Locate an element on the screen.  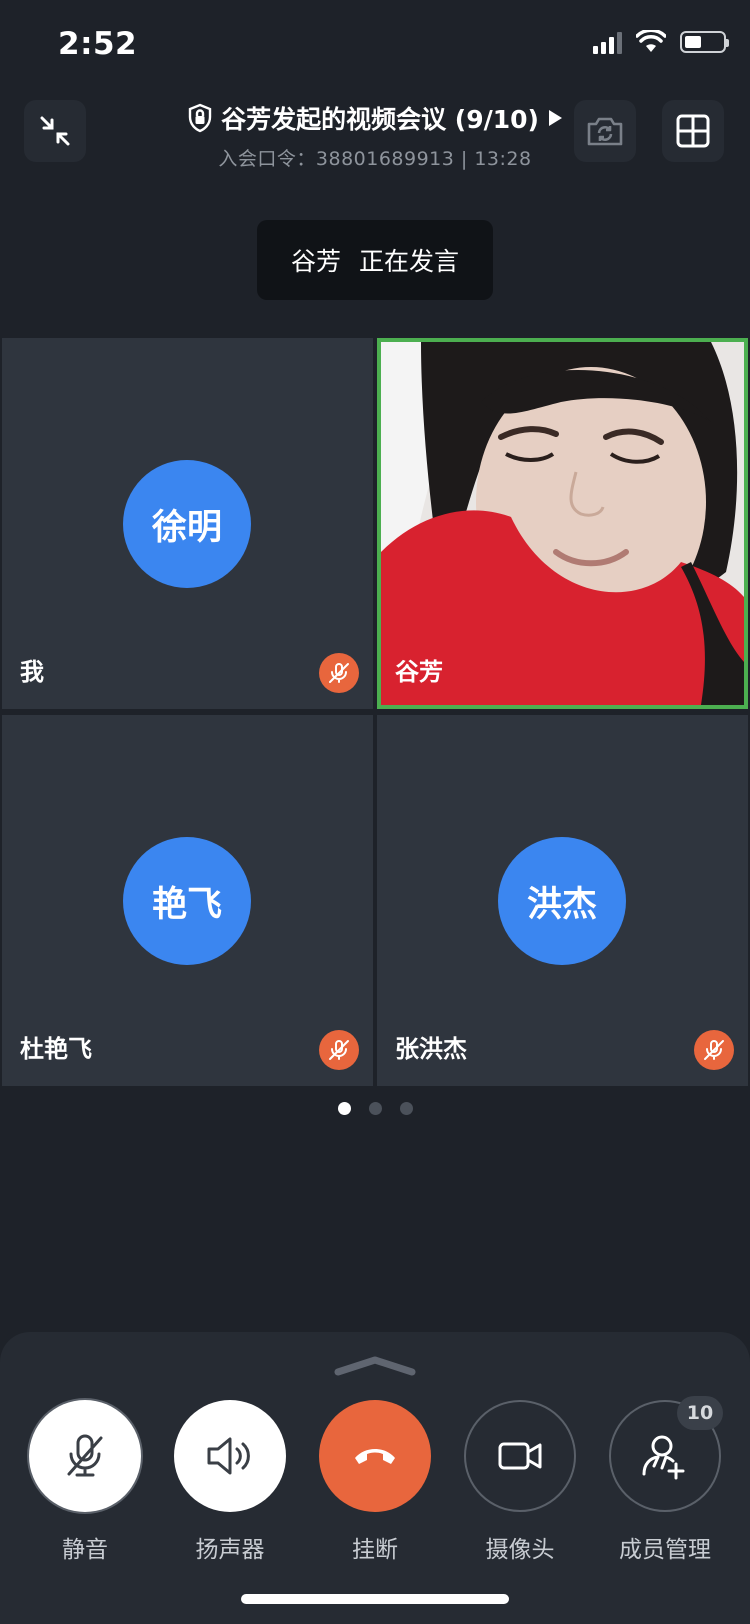
camera-control: 摄像头 is located at coordinates (520, 1482).